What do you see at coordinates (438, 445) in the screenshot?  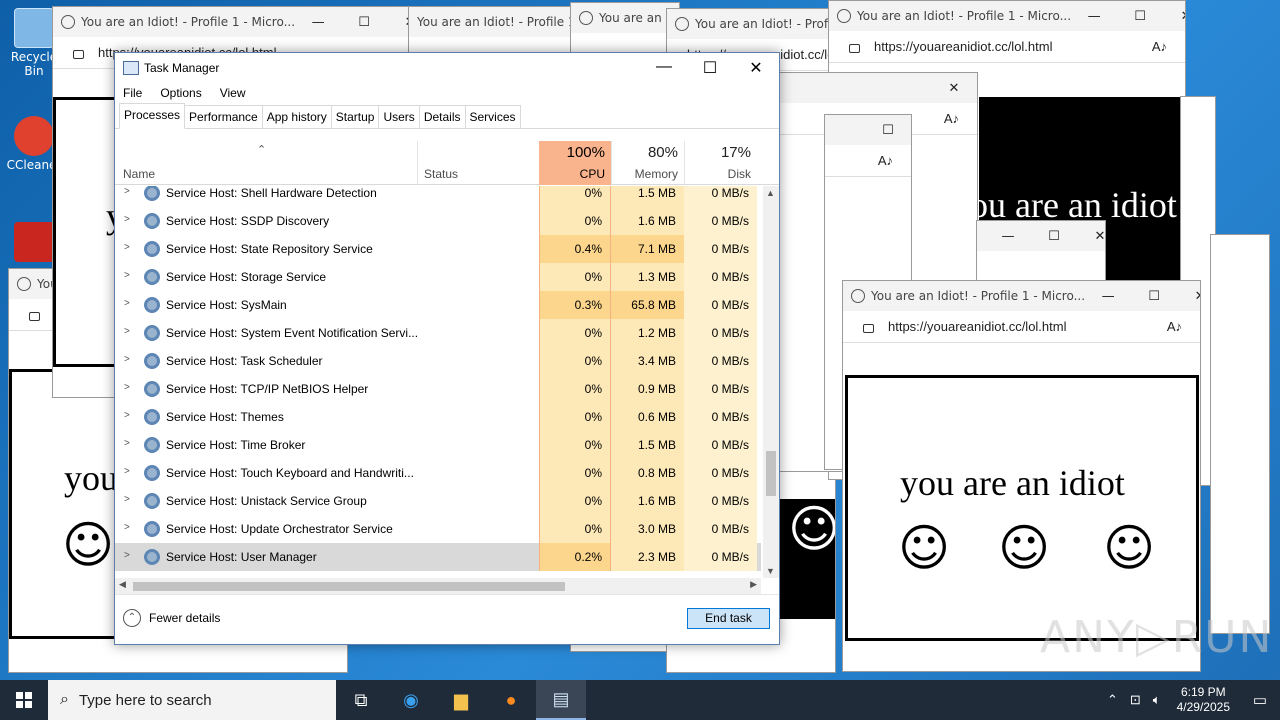 I see `process-row: > Service Host: Time Broker 0% 1.5 MB 0 MB/s` at bounding box center [438, 445].